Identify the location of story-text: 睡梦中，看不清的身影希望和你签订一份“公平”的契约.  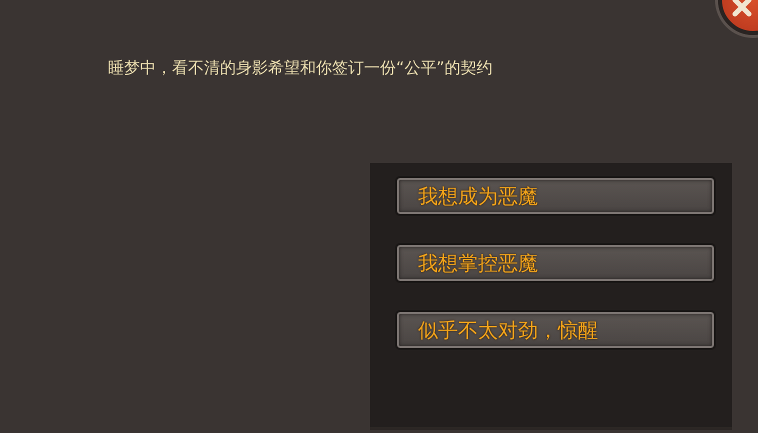
(300, 68).